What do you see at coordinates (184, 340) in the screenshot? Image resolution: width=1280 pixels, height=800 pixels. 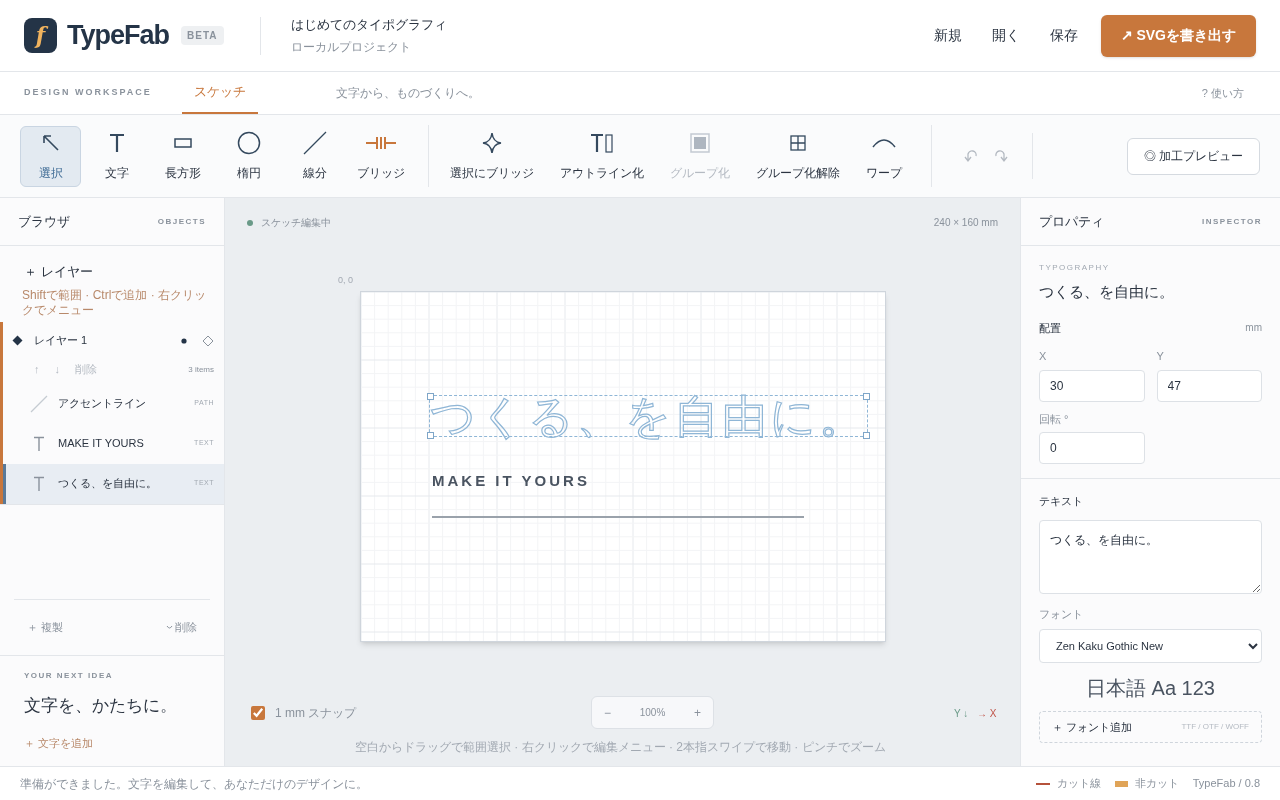 I see `dot-icon` at bounding box center [184, 340].